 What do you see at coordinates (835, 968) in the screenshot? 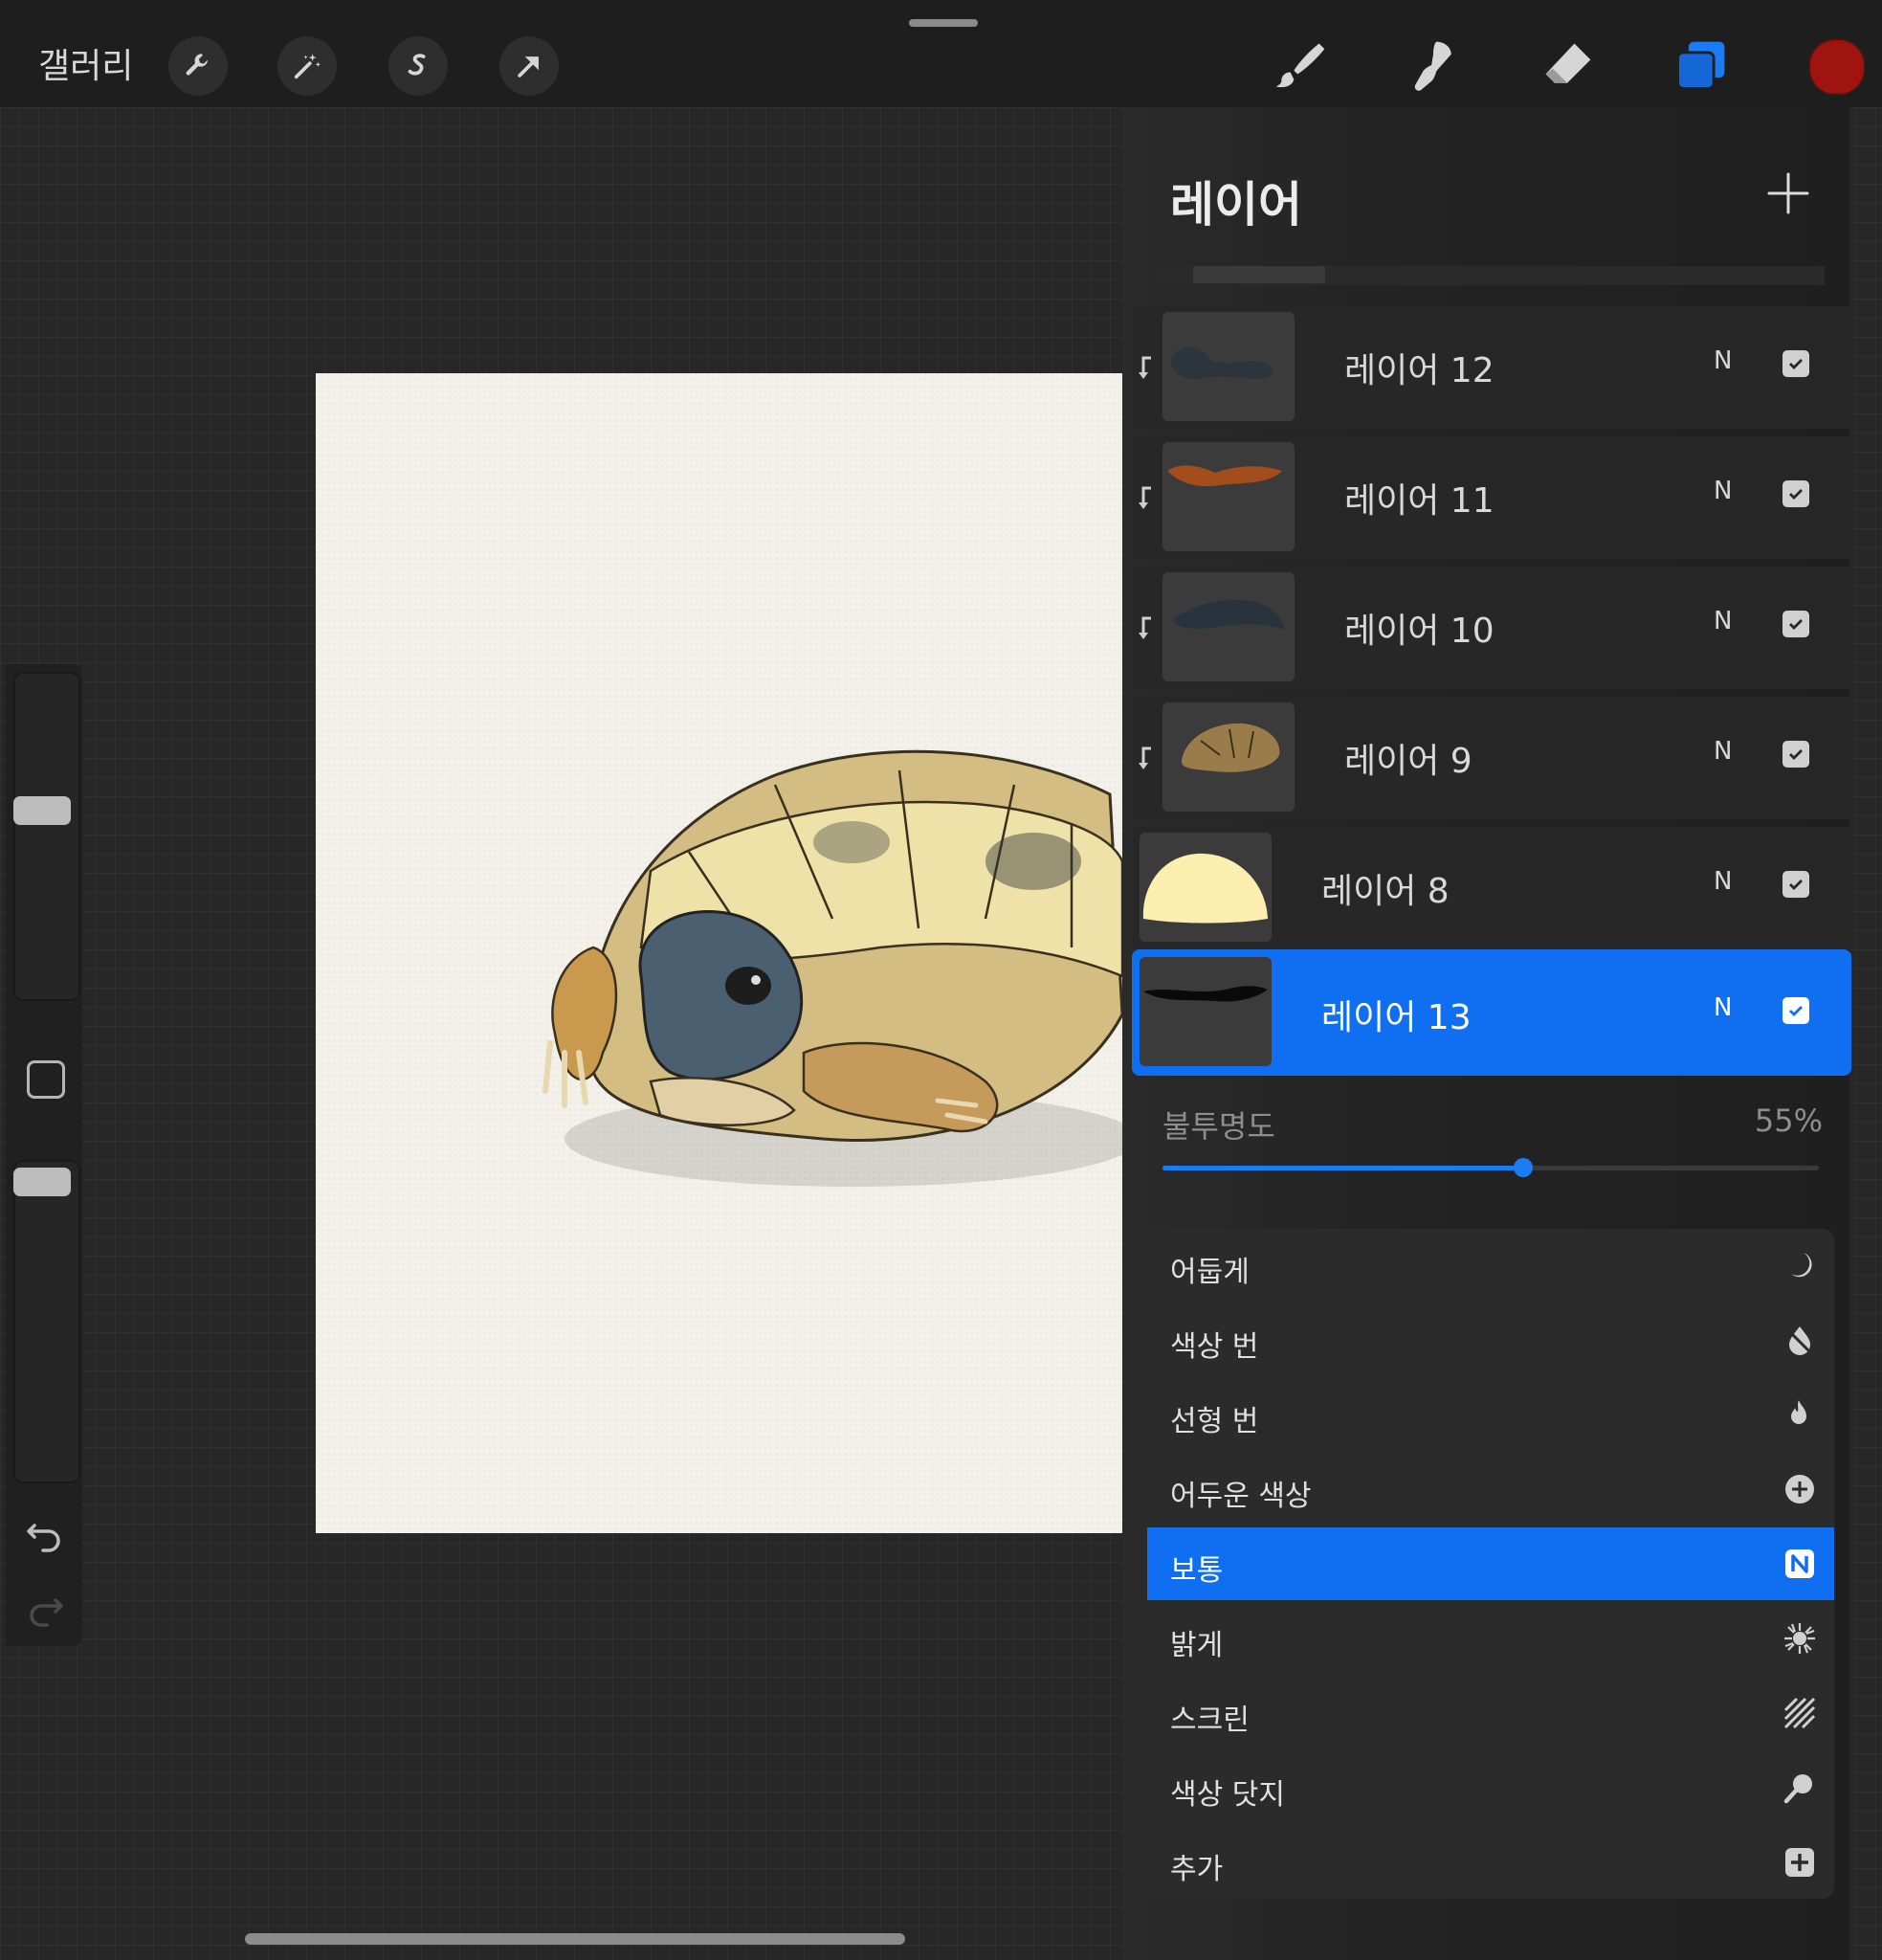
I see `turtle-artwork` at bounding box center [835, 968].